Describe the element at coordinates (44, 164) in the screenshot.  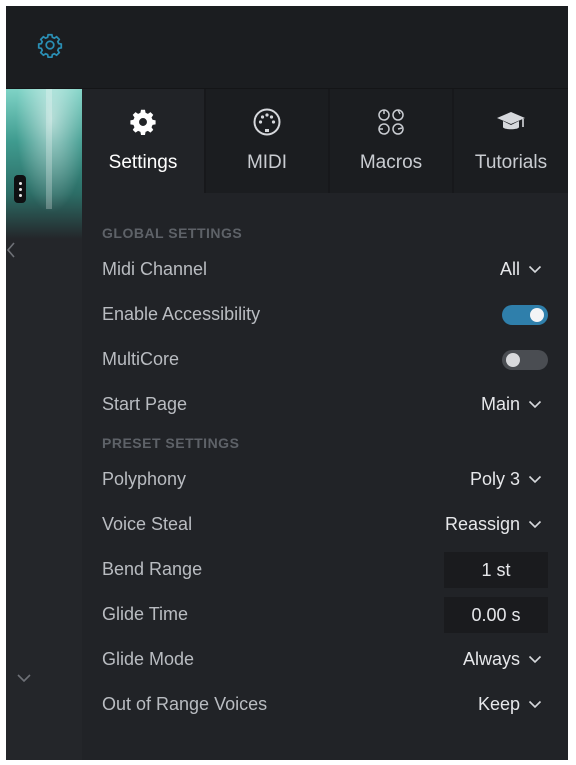
I see `preset-artwork-thumbnail` at that location.